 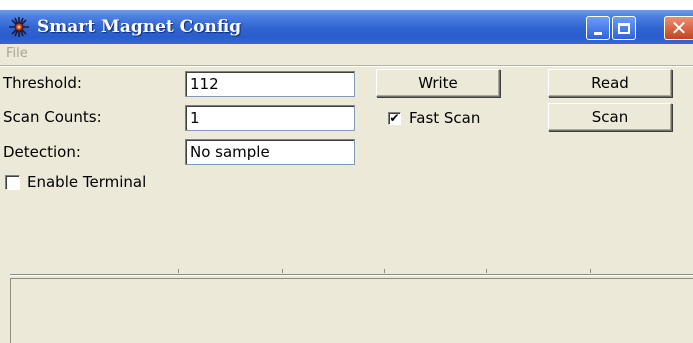 I want to click on read-button: Read, so click(x=610, y=83).